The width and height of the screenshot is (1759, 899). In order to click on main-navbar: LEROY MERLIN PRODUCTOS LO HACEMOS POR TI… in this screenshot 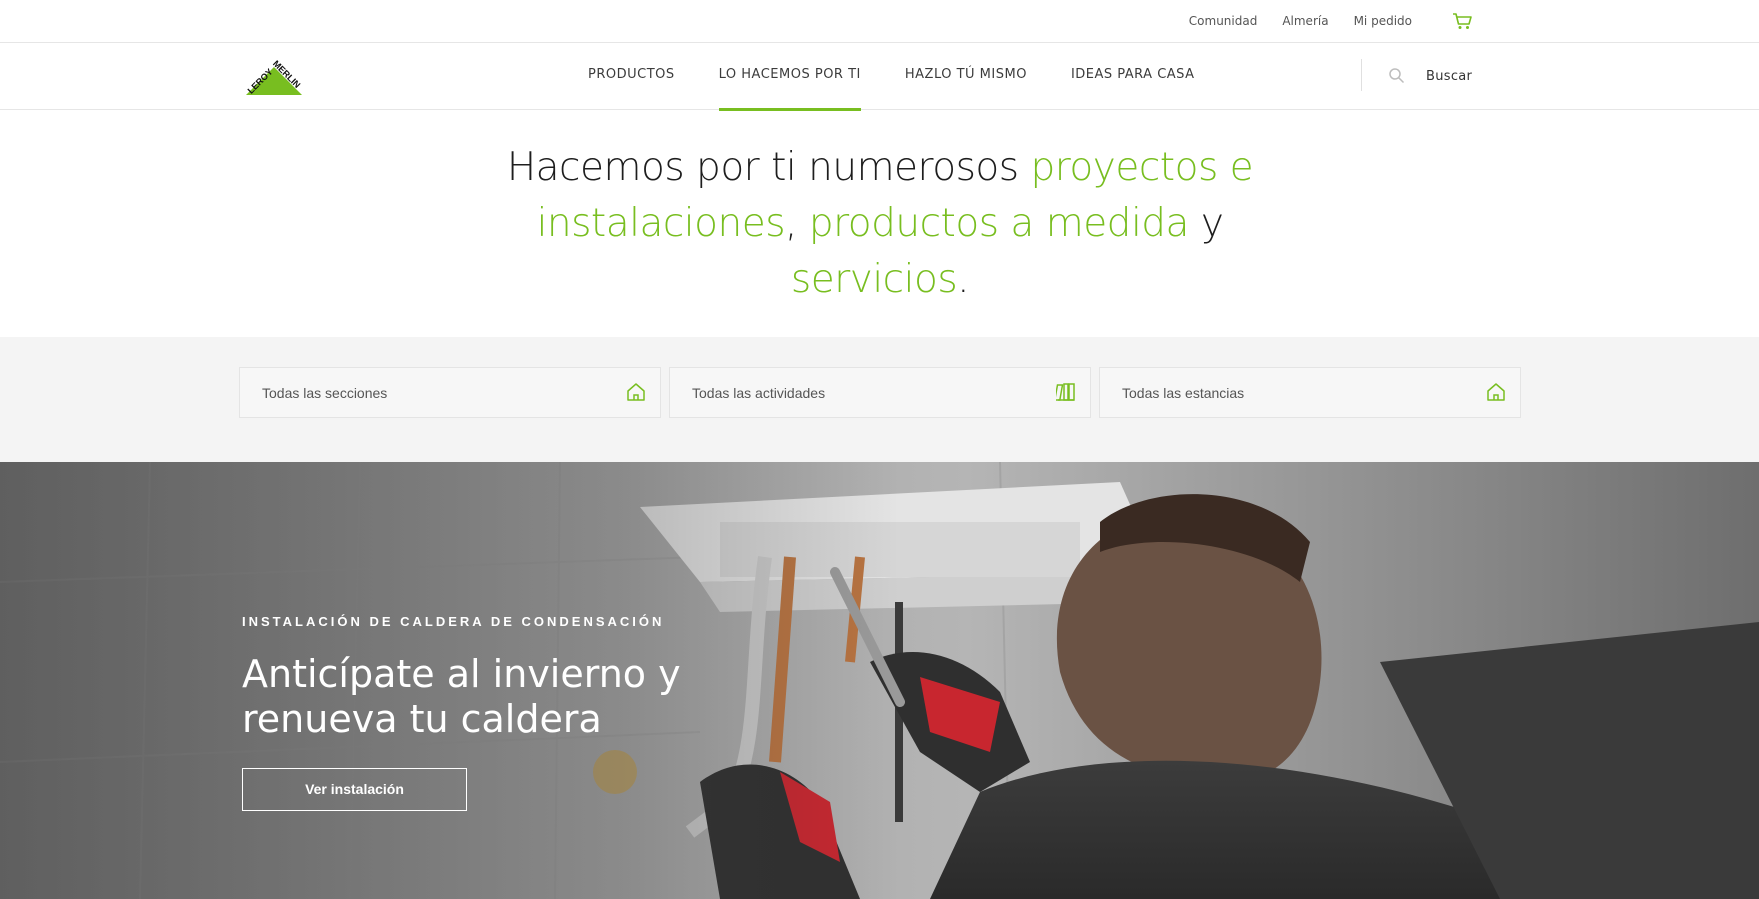, I will do `click(879, 77)`.